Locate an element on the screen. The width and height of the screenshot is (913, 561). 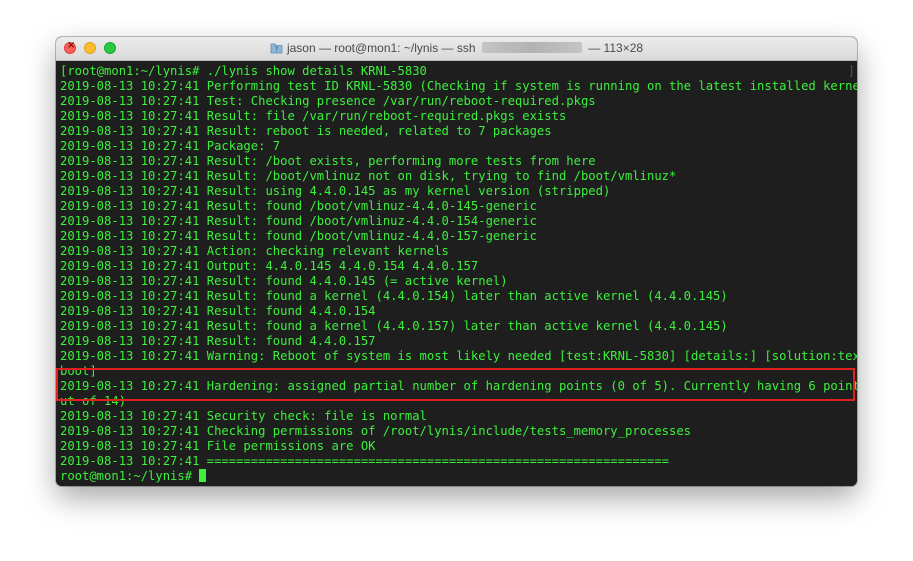
text-cursor is located at coordinates (203, 475).